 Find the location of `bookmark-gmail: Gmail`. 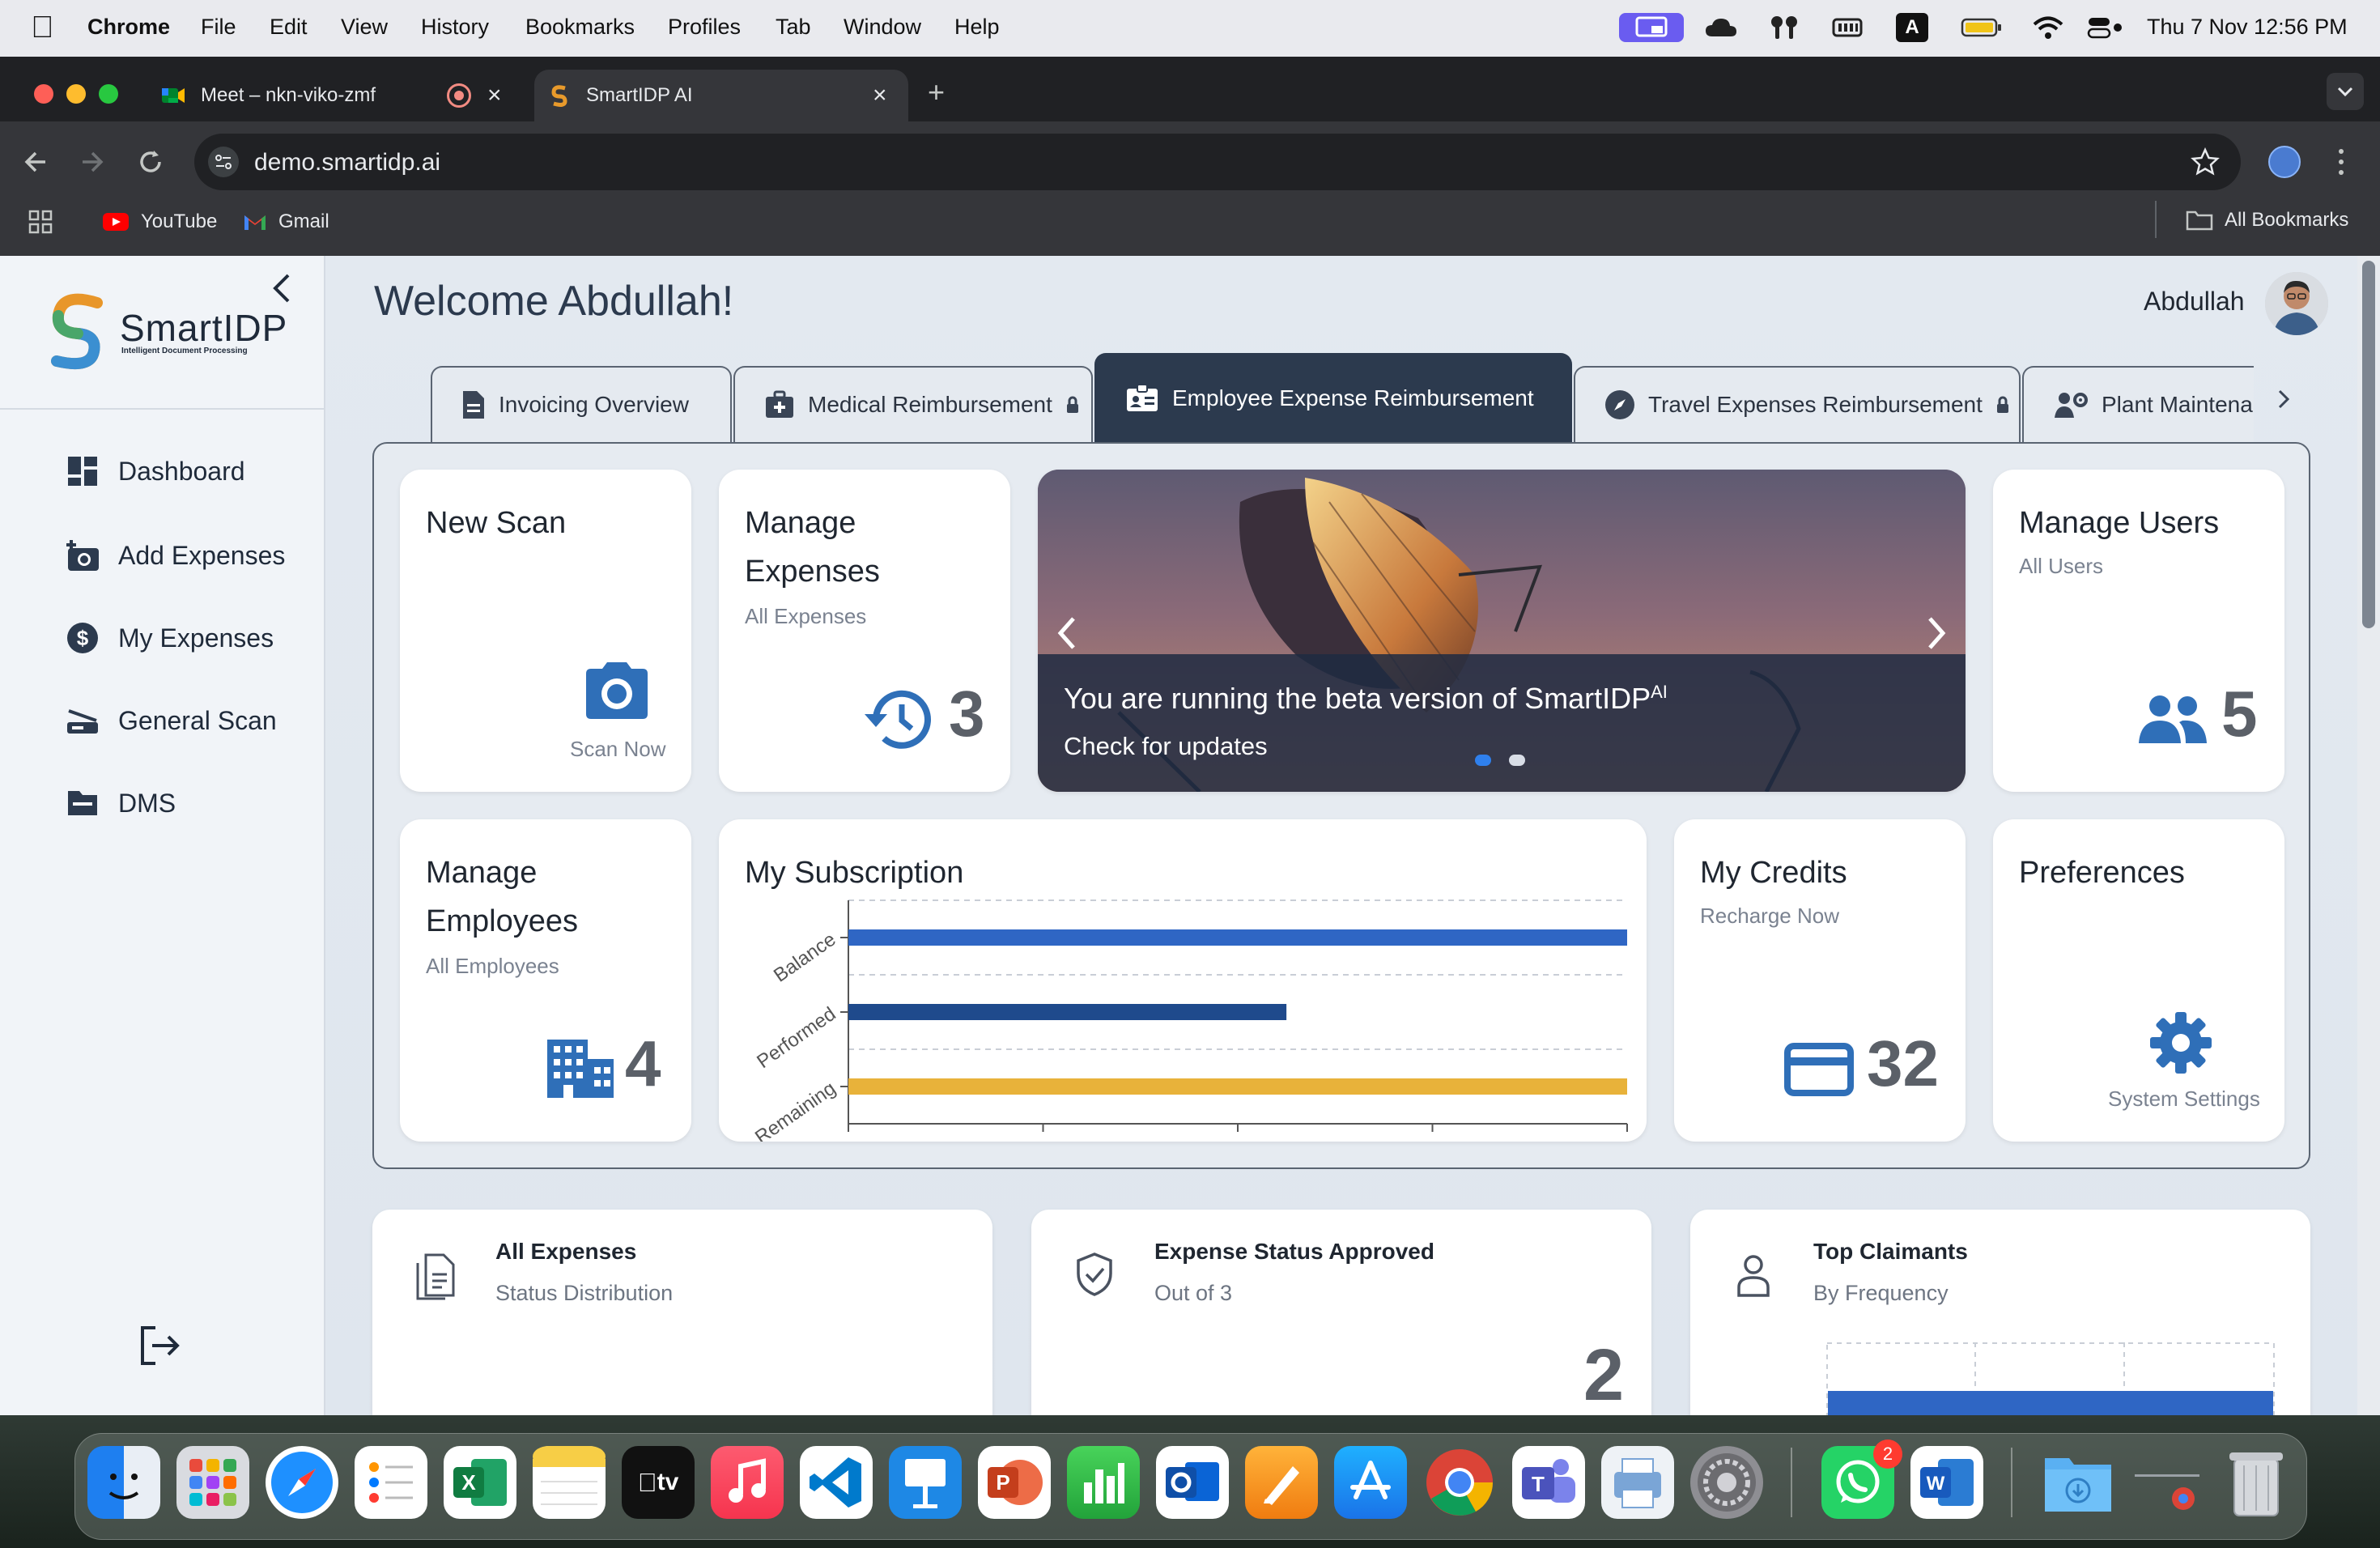

bookmark-gmail: Gmail is located at coordinates (286, 222).